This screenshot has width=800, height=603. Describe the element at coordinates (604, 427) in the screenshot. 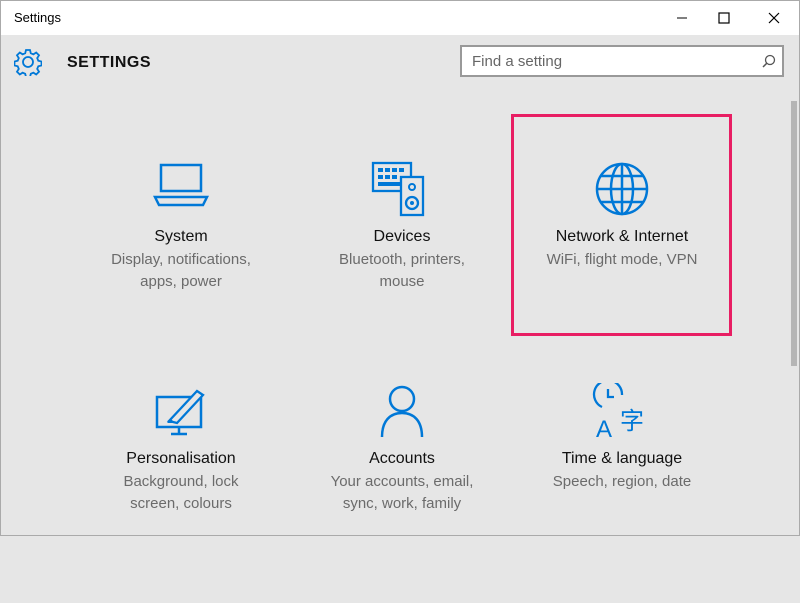

I see `svg-text: A` at that location.